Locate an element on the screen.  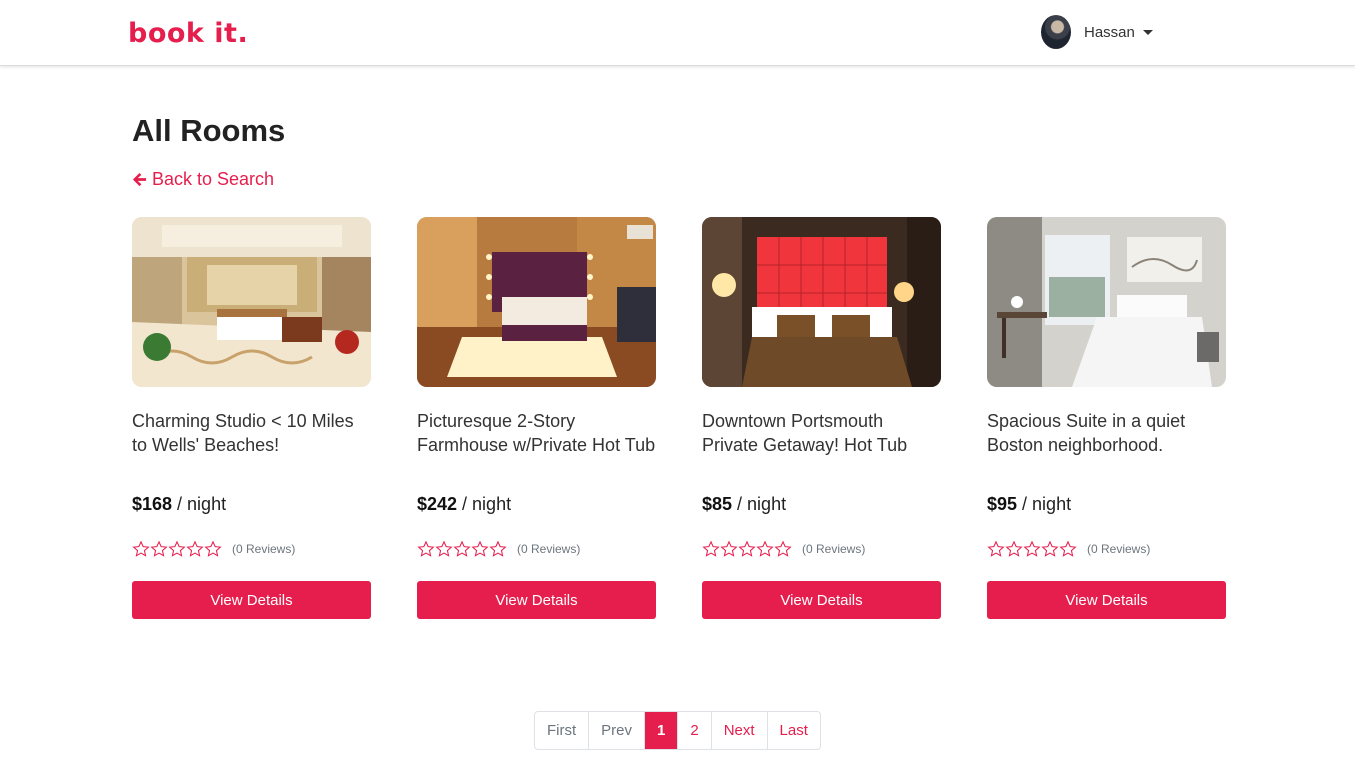
caret-down-icon is located at coordinates (1147, 32).